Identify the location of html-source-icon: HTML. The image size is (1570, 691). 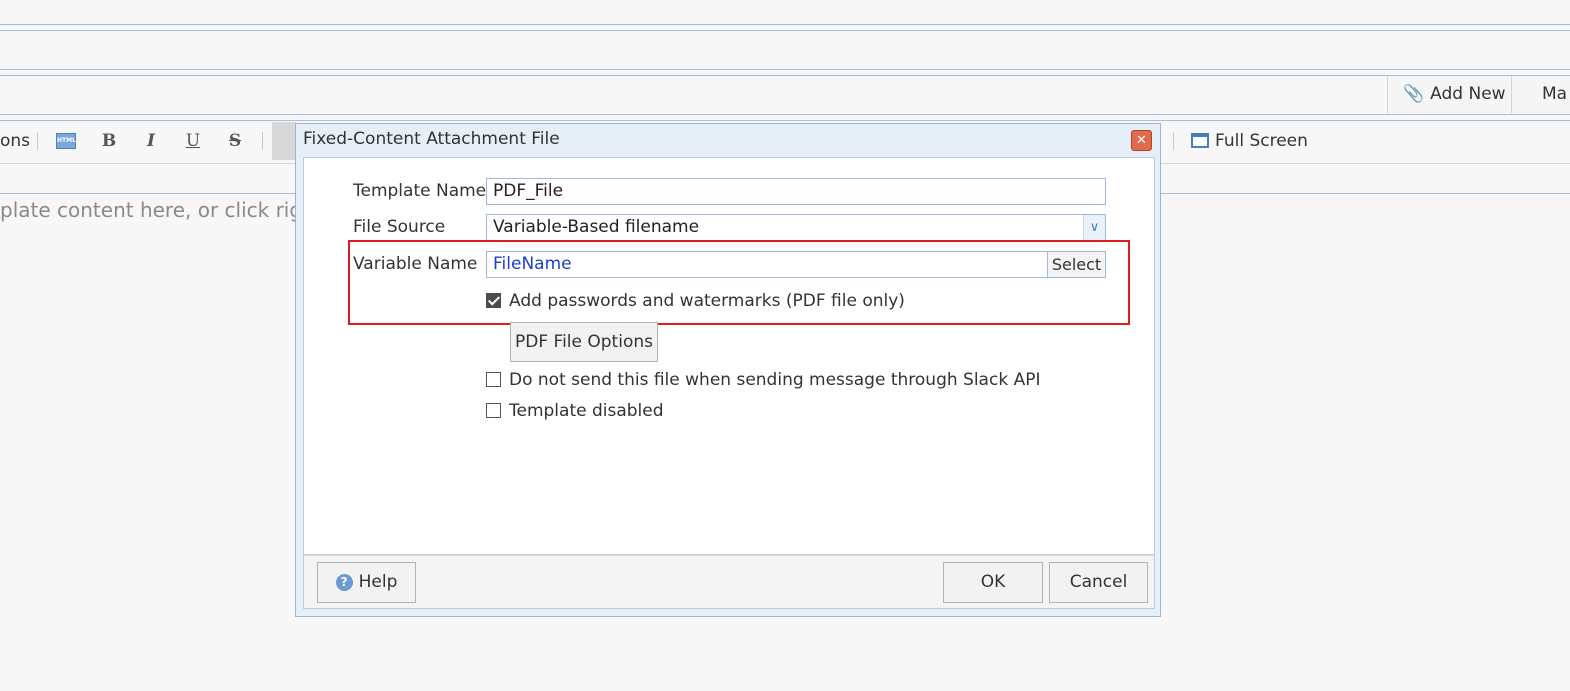
(66, 141).